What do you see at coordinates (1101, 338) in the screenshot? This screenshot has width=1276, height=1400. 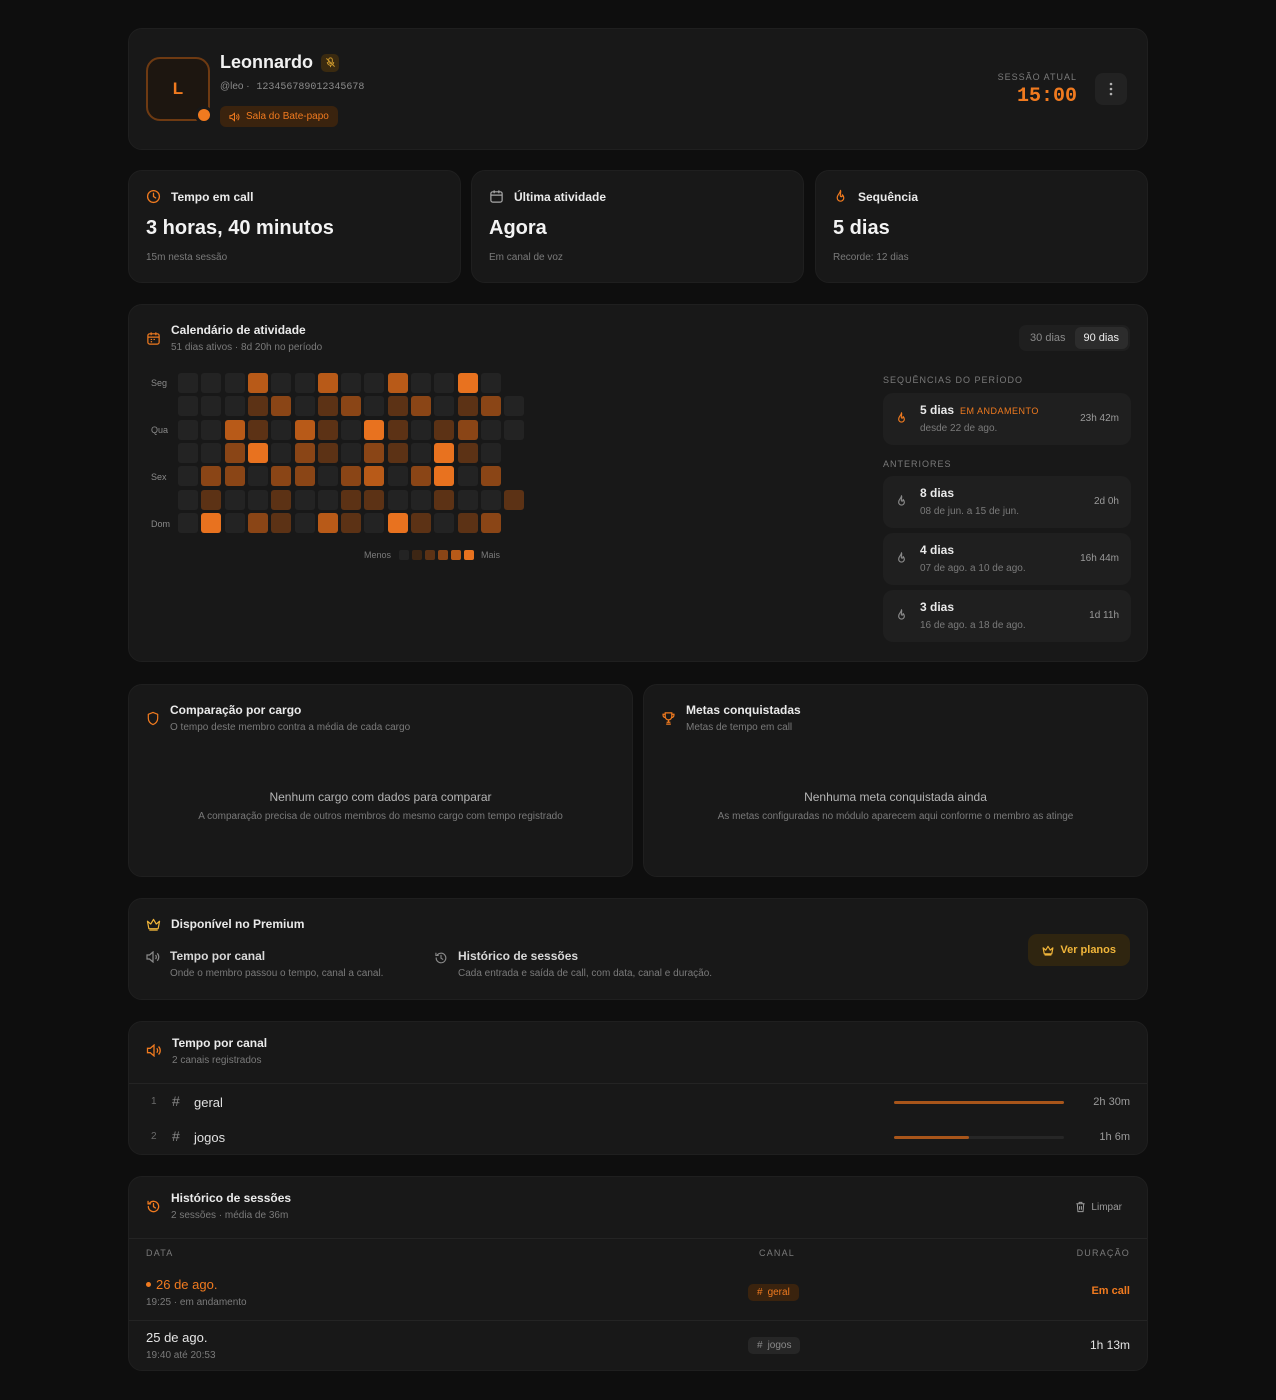 I see `range-90-days-button: 90 dias` at bounding box center [1101, 338].